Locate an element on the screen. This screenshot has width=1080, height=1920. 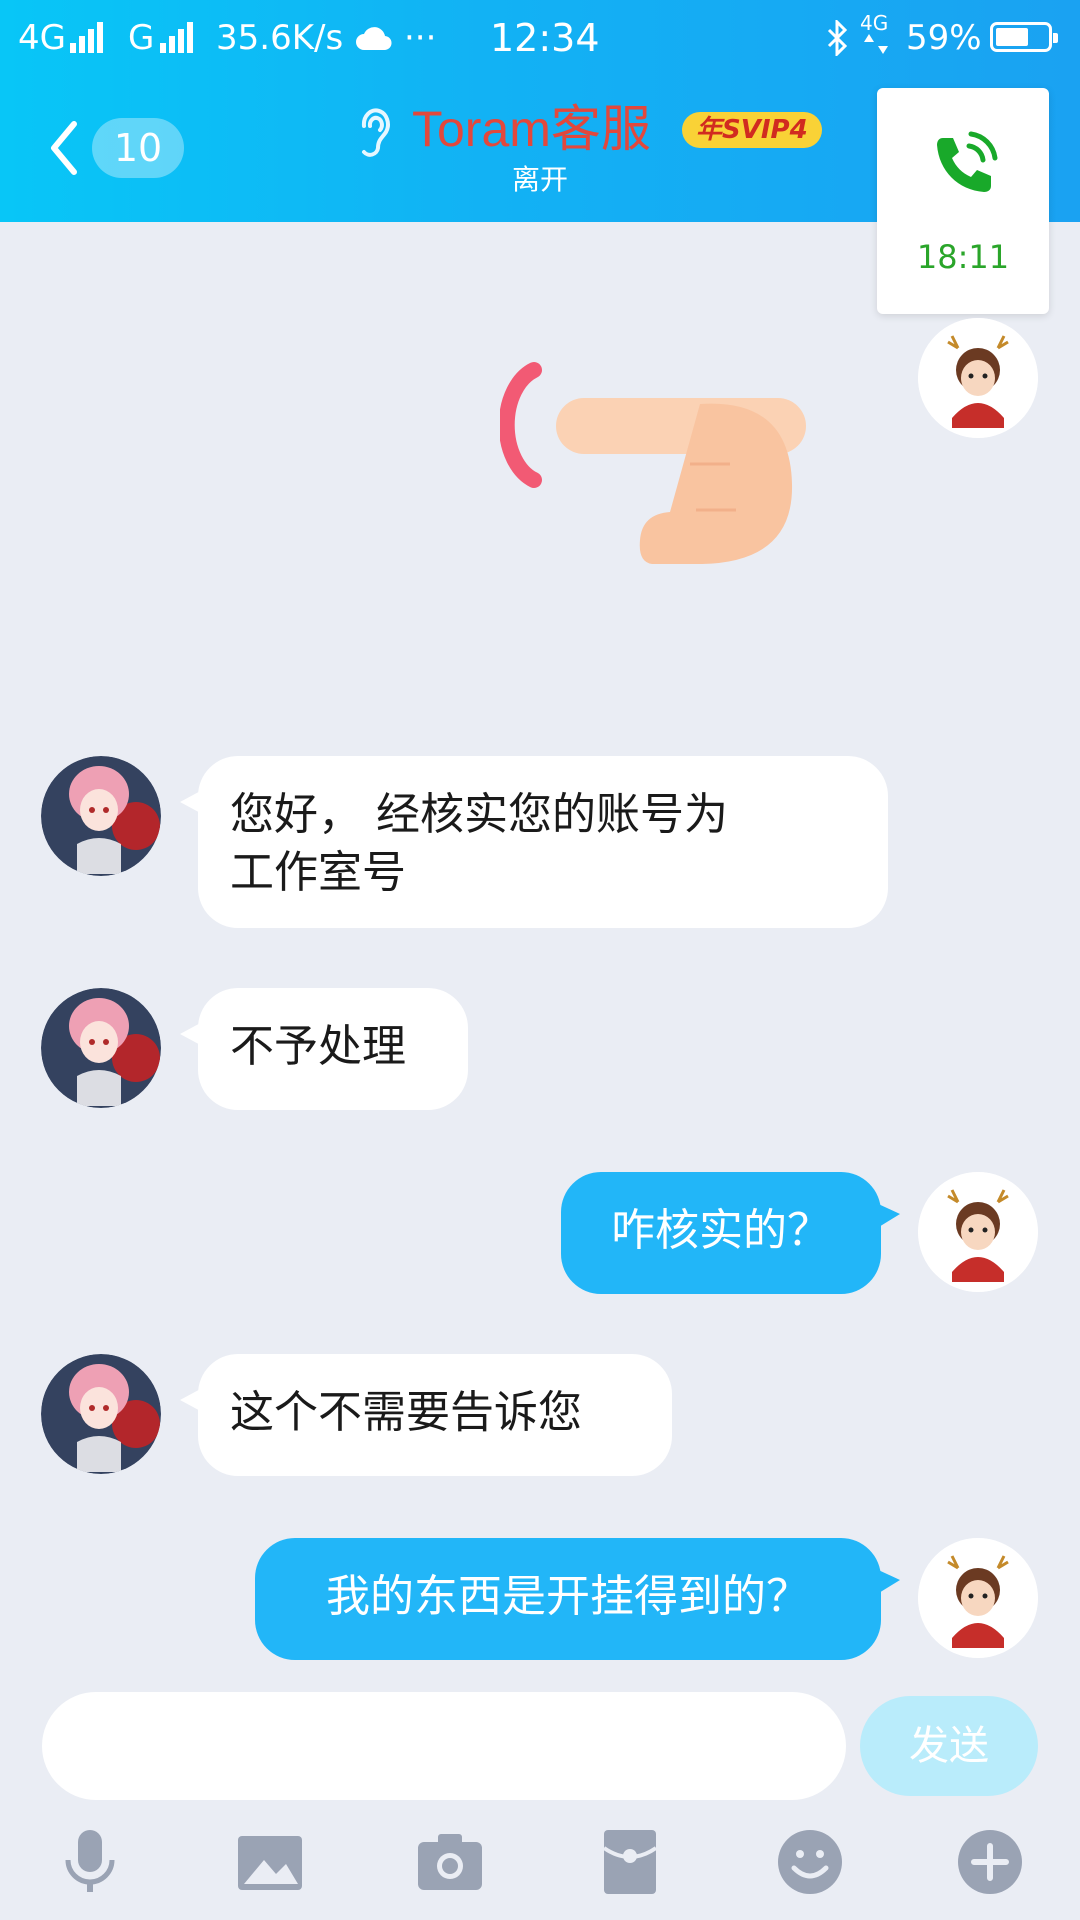
weather-cloud-icon is located at coordinates (374, 39).